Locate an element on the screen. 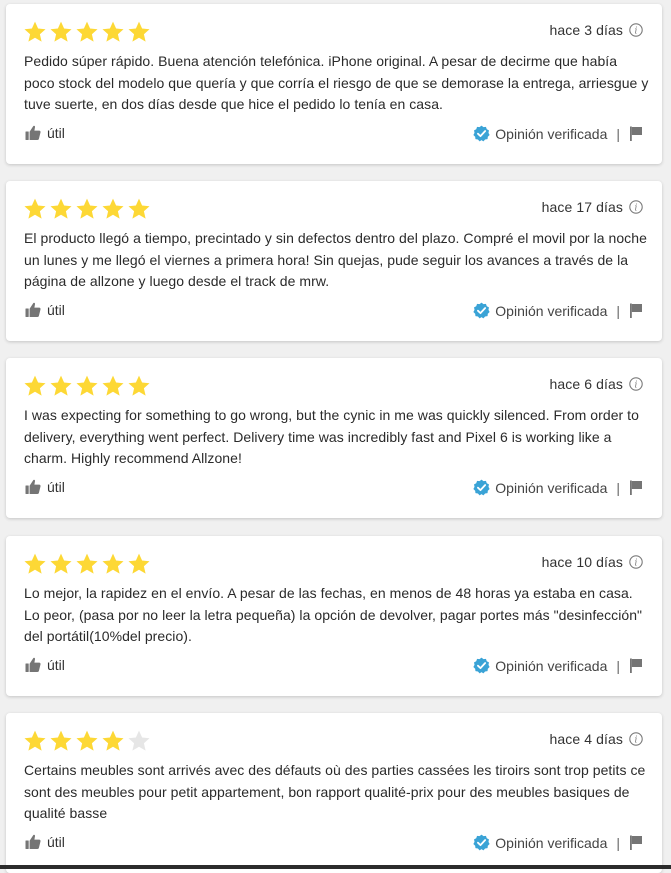 Image resolution: width=671 pixels, height=873 pixels. review-date-text: hace 10 días is located at coordinates (582, 562).